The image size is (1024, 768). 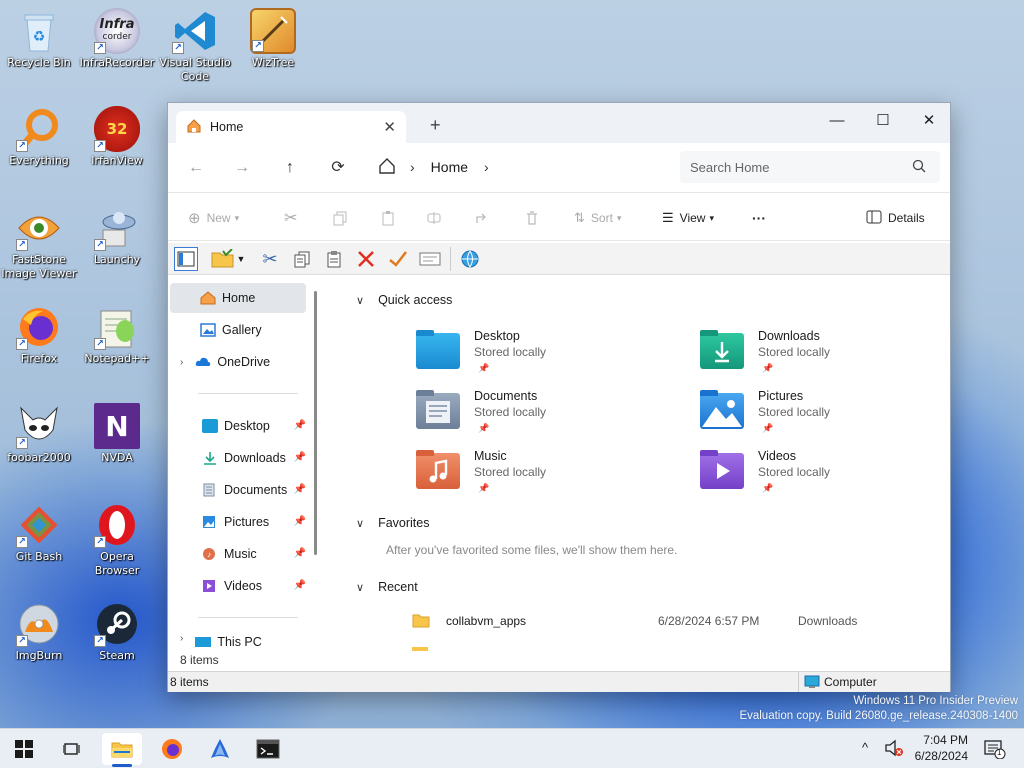 What do you see at coordinates (268, 749) in the screenshot?
I see `taskbar-terminal` at bounding box center [268, 749].